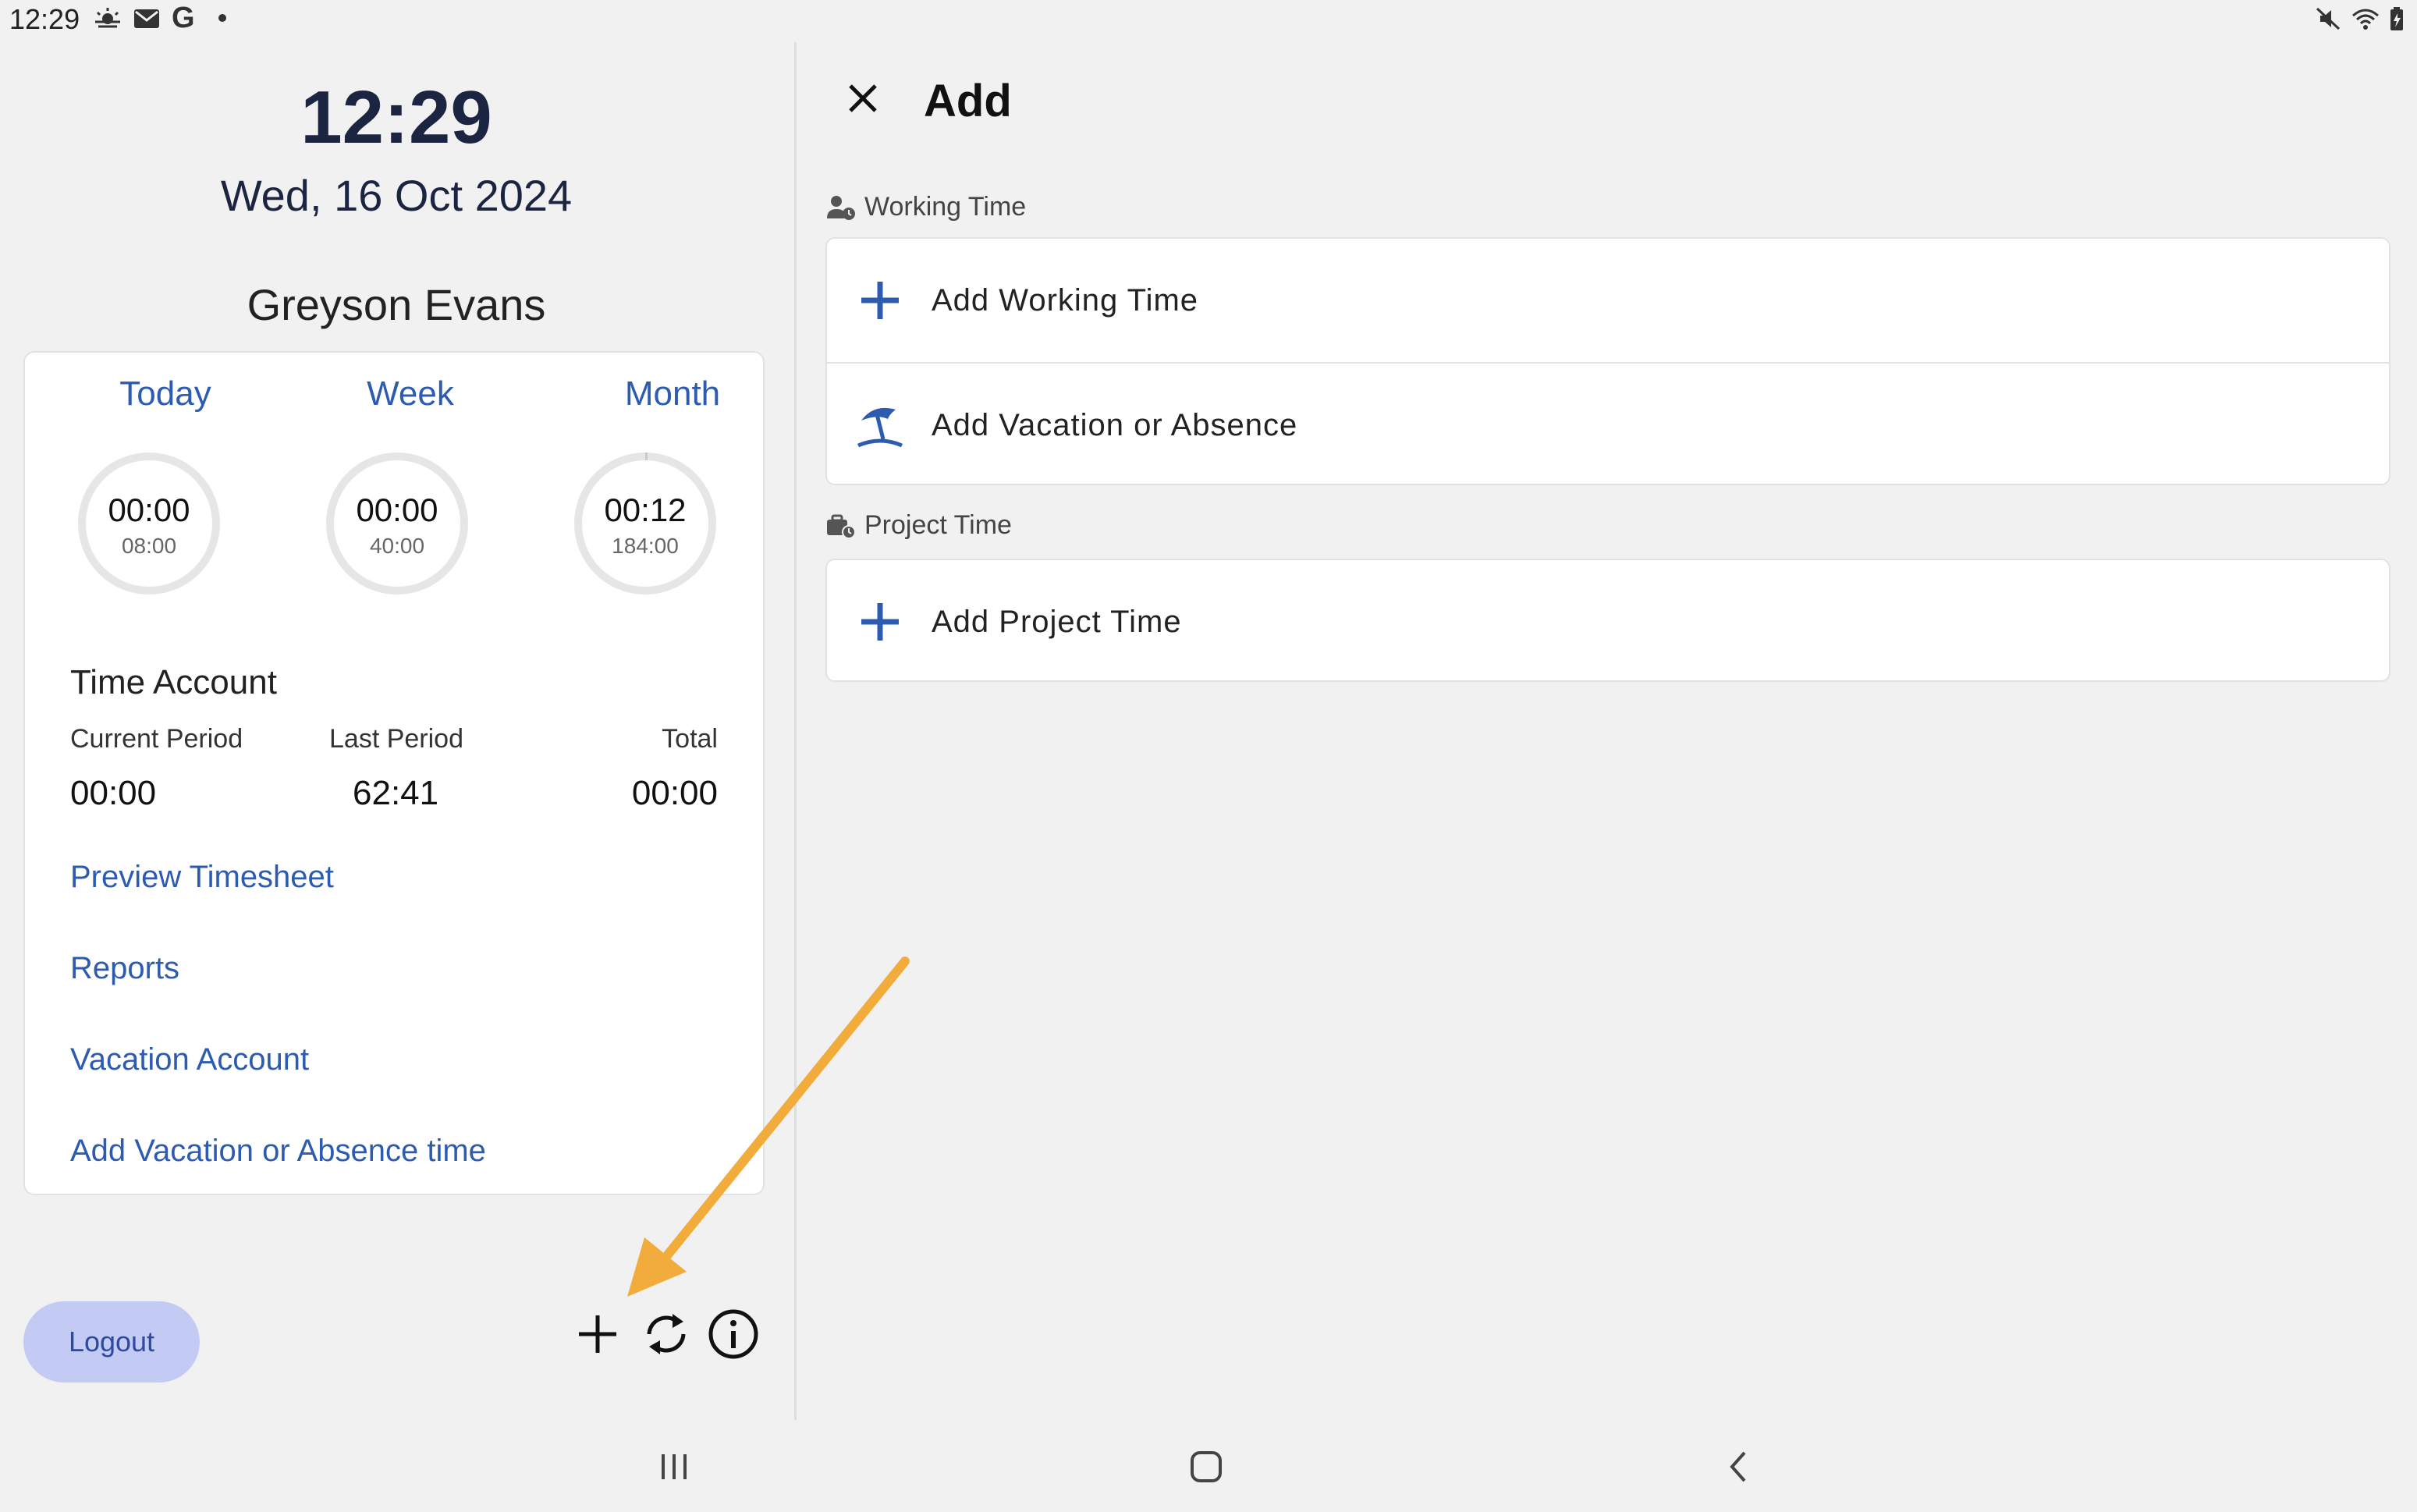  What do you see at coordinates (666, 1334) in the screenshot?
I see `sync-icon` at bounding box center [666, 1334].